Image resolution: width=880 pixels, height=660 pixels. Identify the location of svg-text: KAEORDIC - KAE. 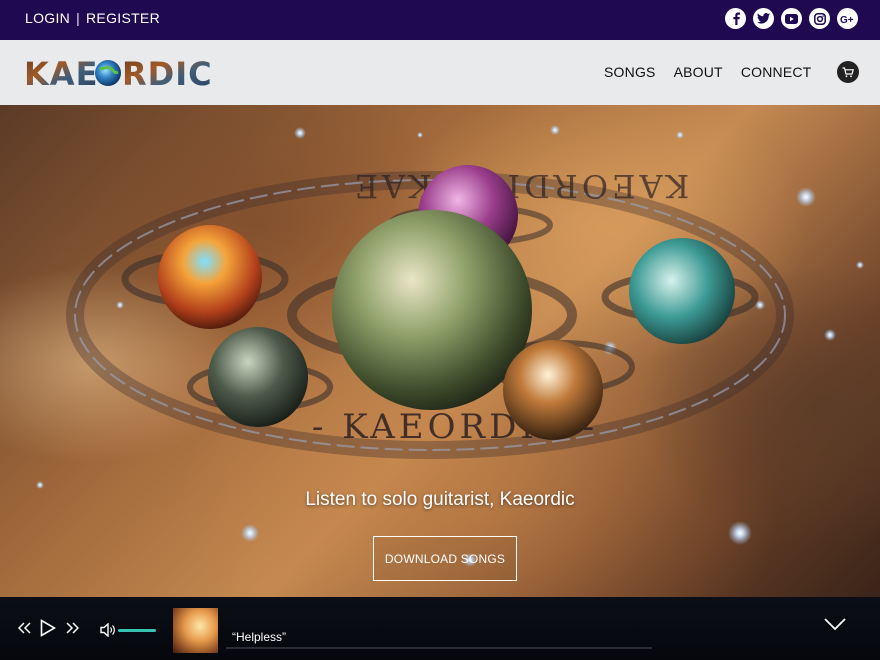
(520, 186).